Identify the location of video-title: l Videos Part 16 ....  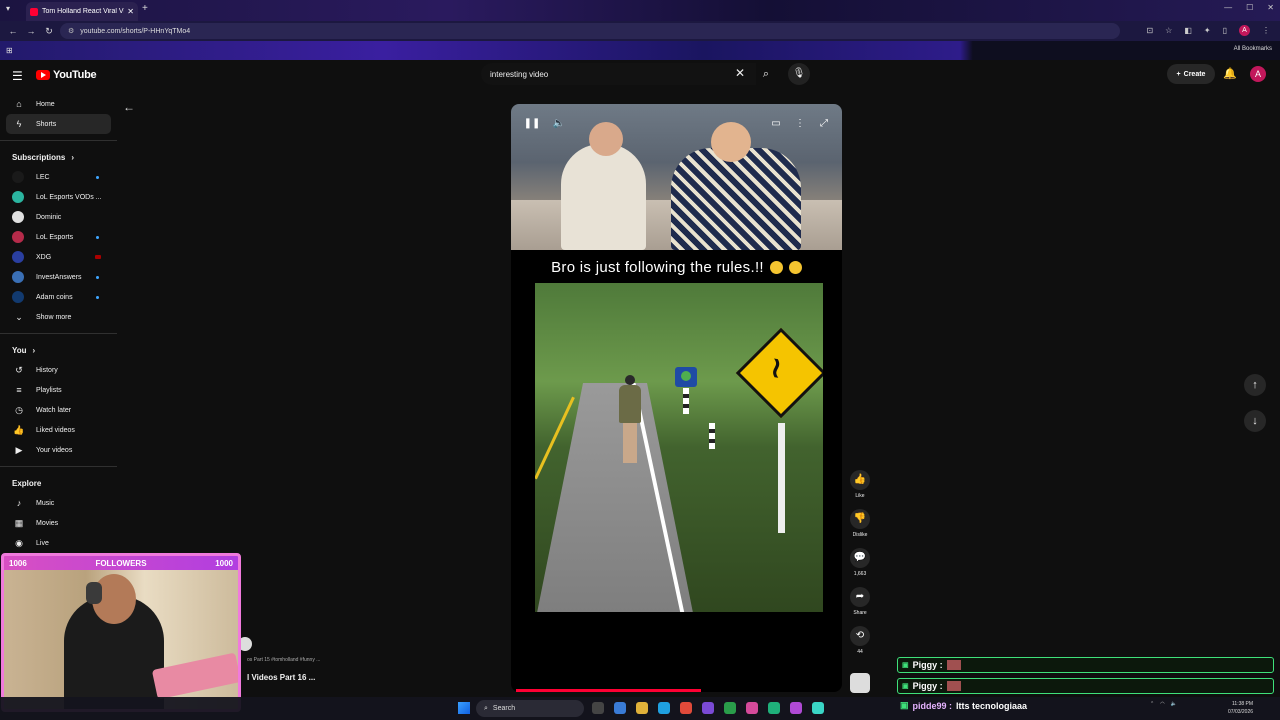
(281, 677).